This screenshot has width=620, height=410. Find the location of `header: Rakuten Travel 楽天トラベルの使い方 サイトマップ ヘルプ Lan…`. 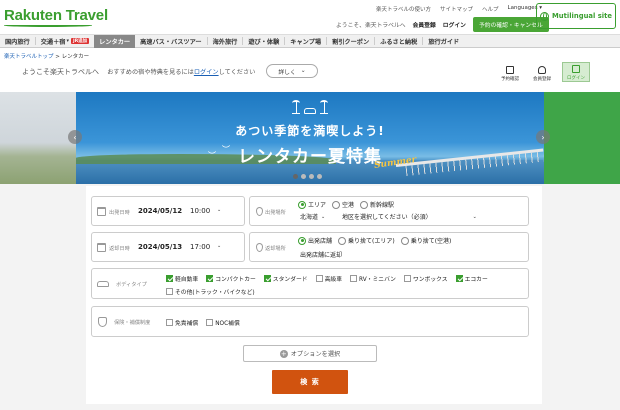

header: Rakuten Travel 楽天トラベルの使い方 サイトマップ ヘルプ Lan… is located at coordinates (310, 17).